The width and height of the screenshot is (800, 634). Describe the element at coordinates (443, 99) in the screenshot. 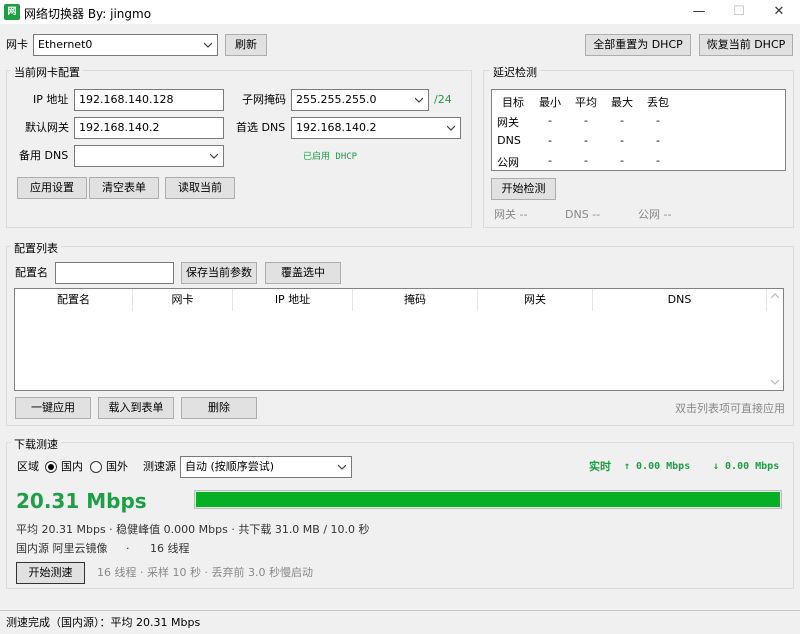

I see `prefix-length: /24` at that location.